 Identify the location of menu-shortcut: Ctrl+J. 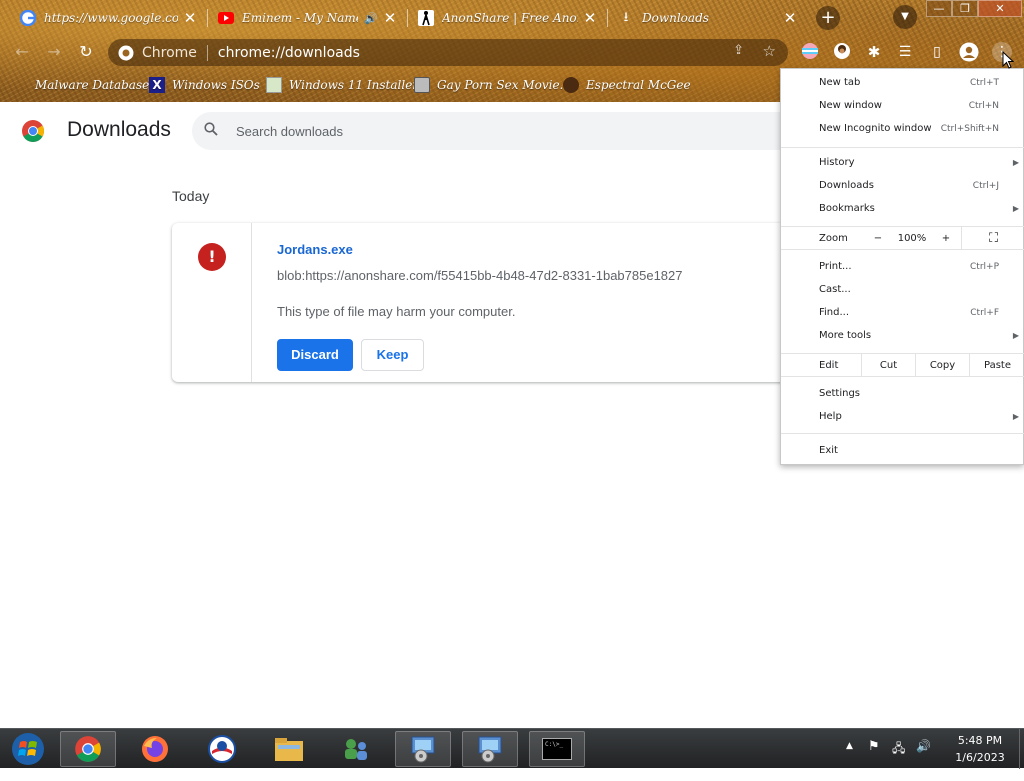
(985, 186).